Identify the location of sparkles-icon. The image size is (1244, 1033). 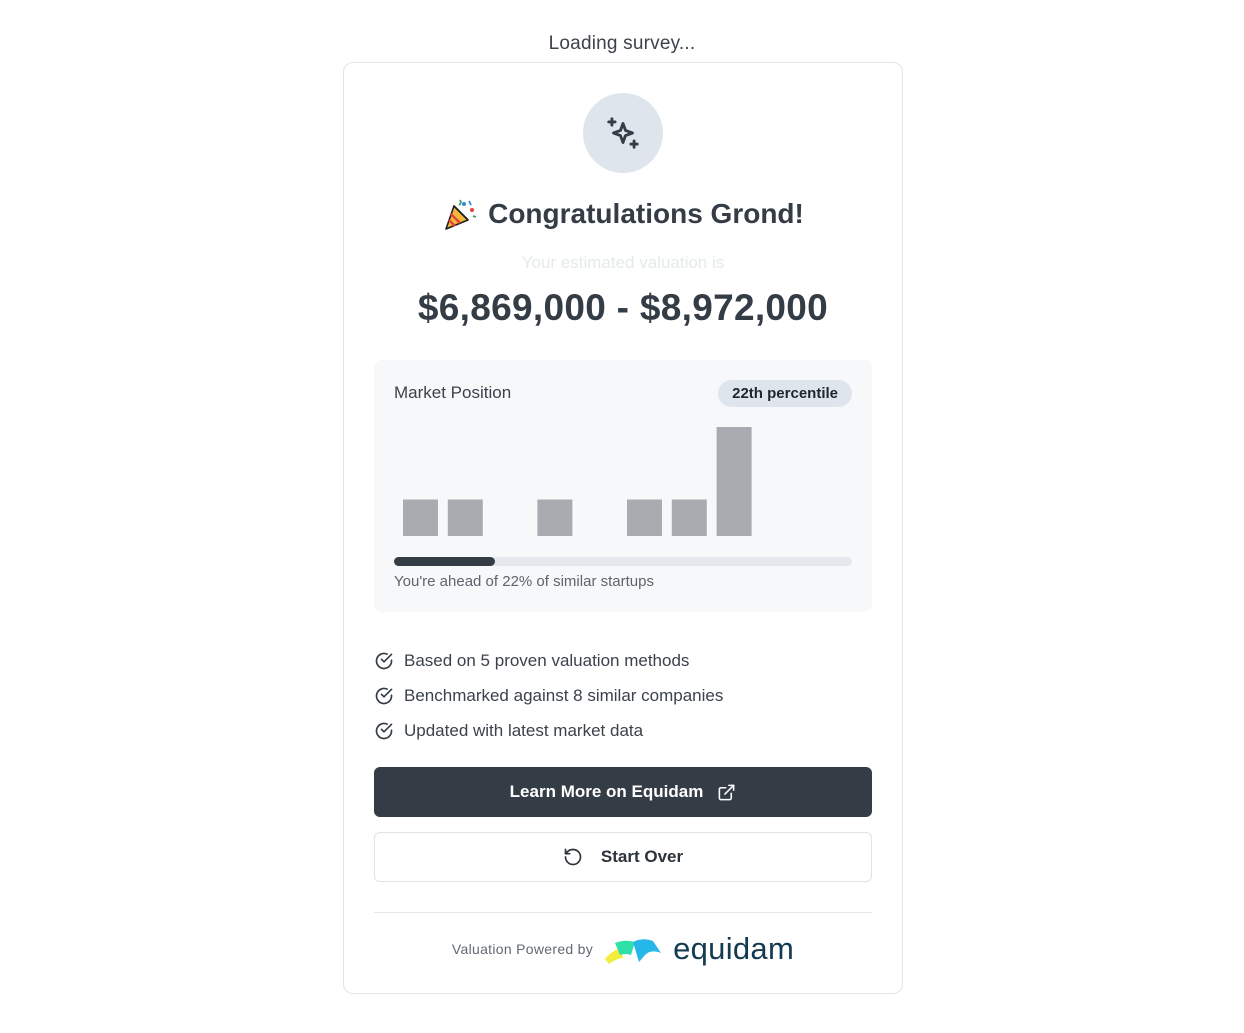
(623, 133).